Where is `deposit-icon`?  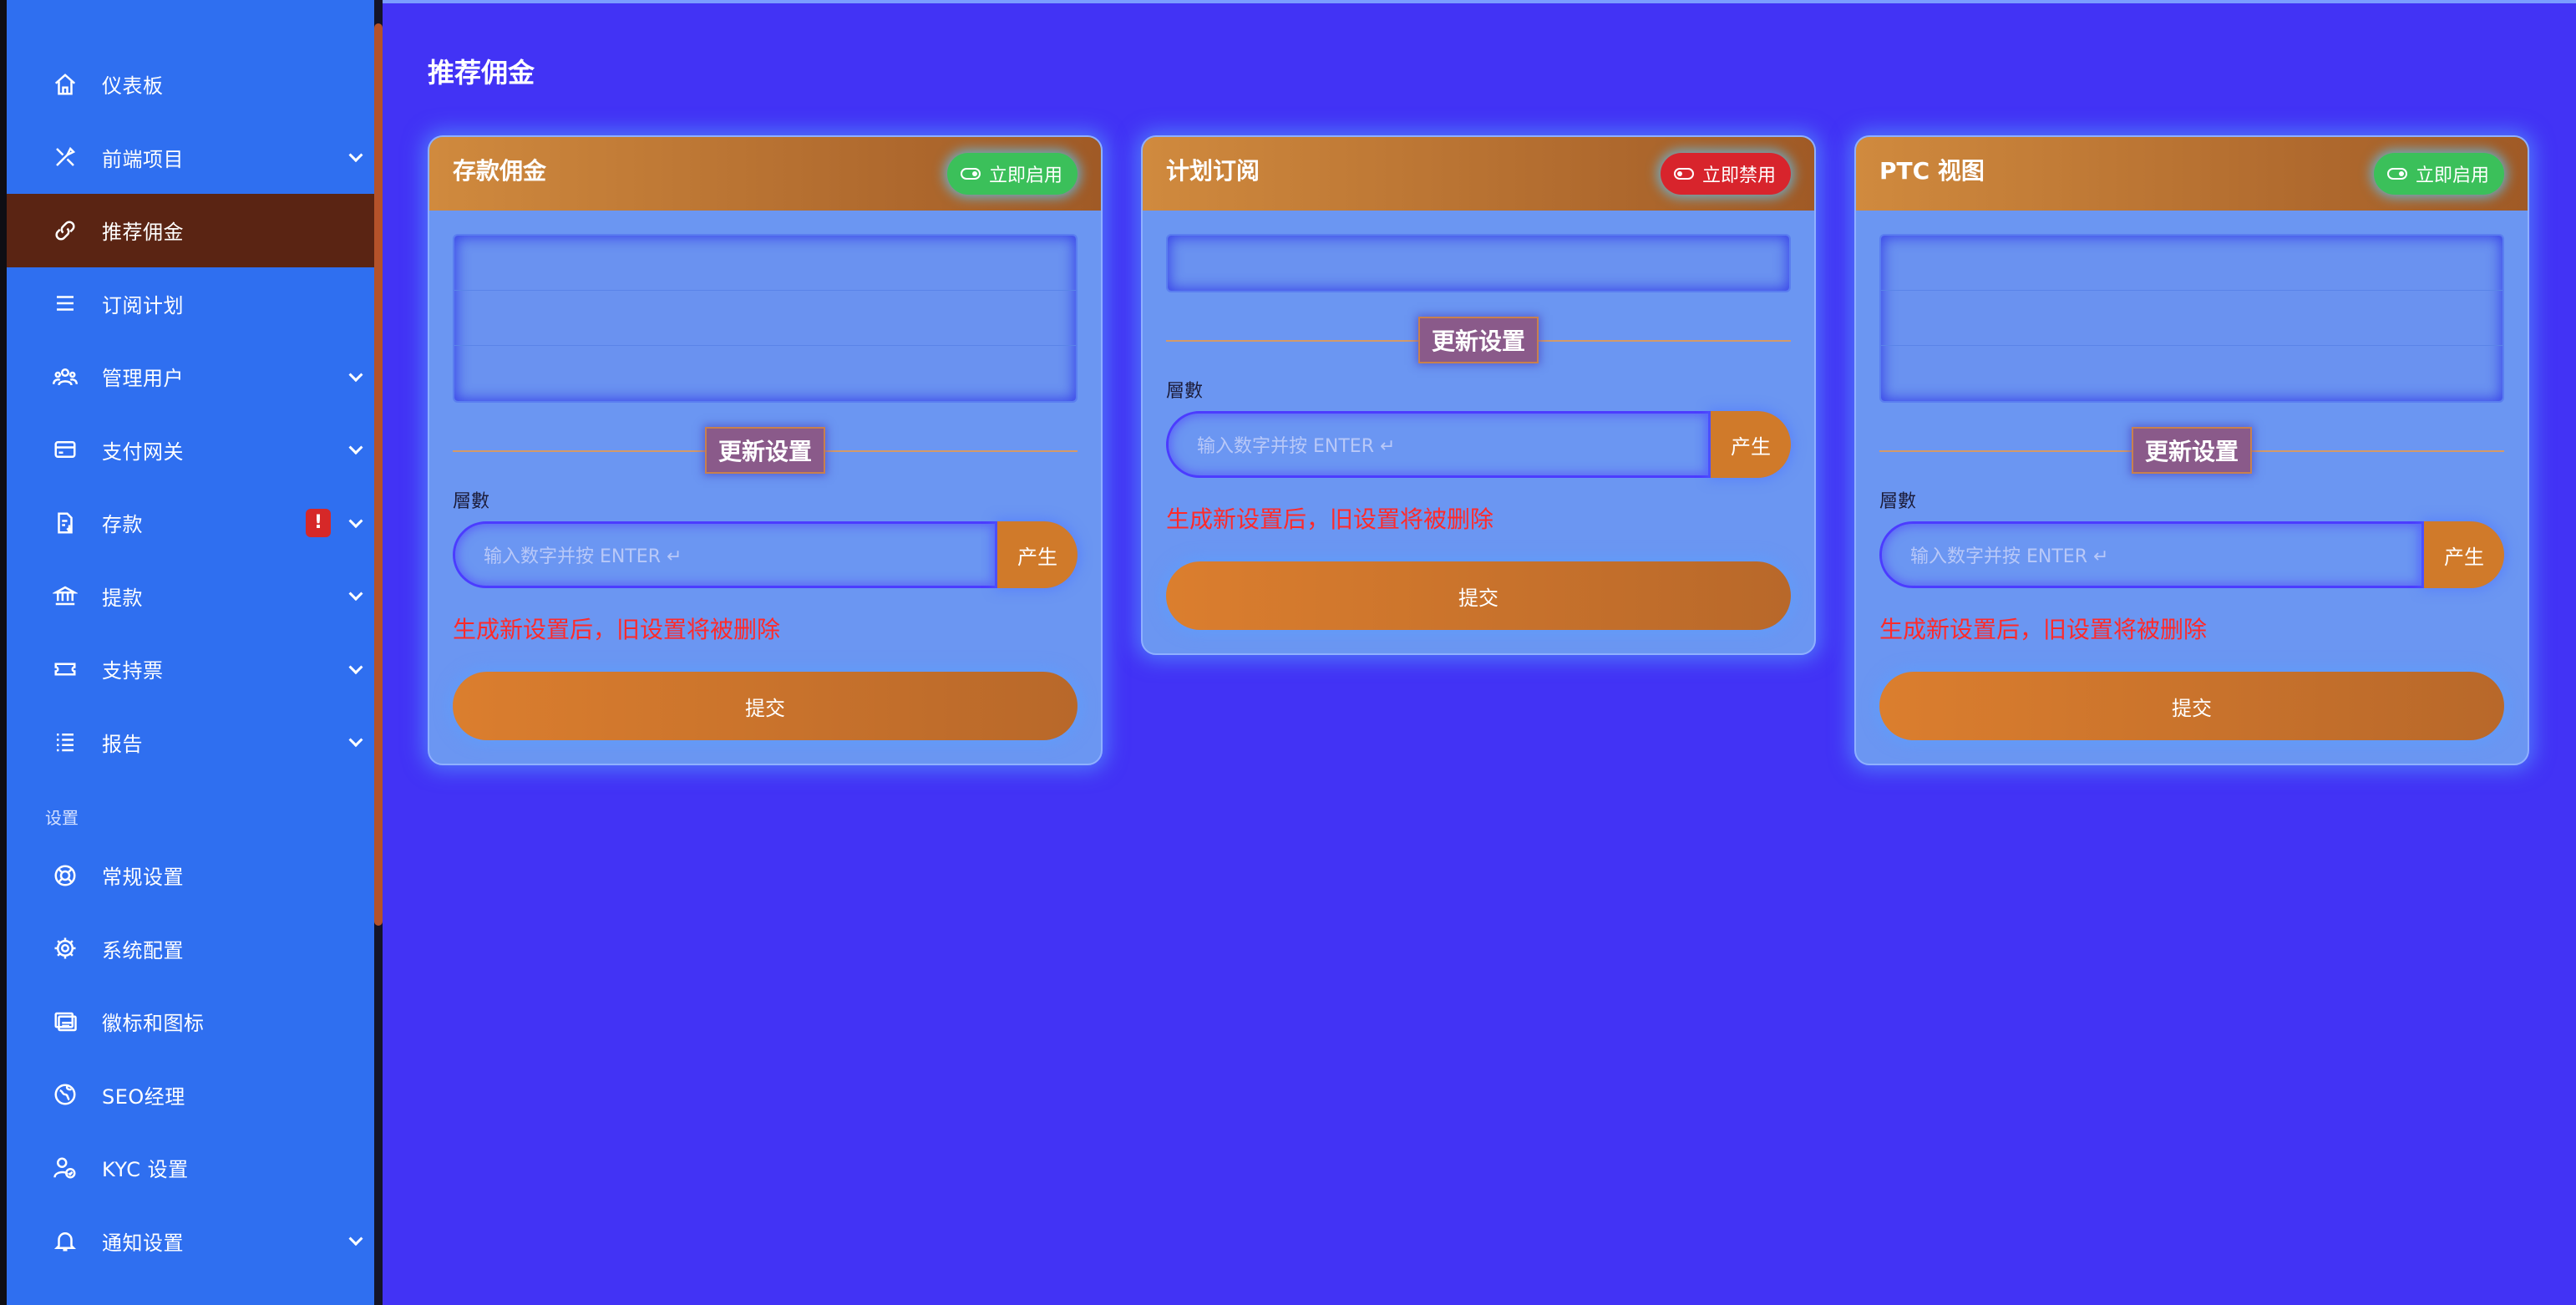 deposit-icon is located at coordinates (65, 523).